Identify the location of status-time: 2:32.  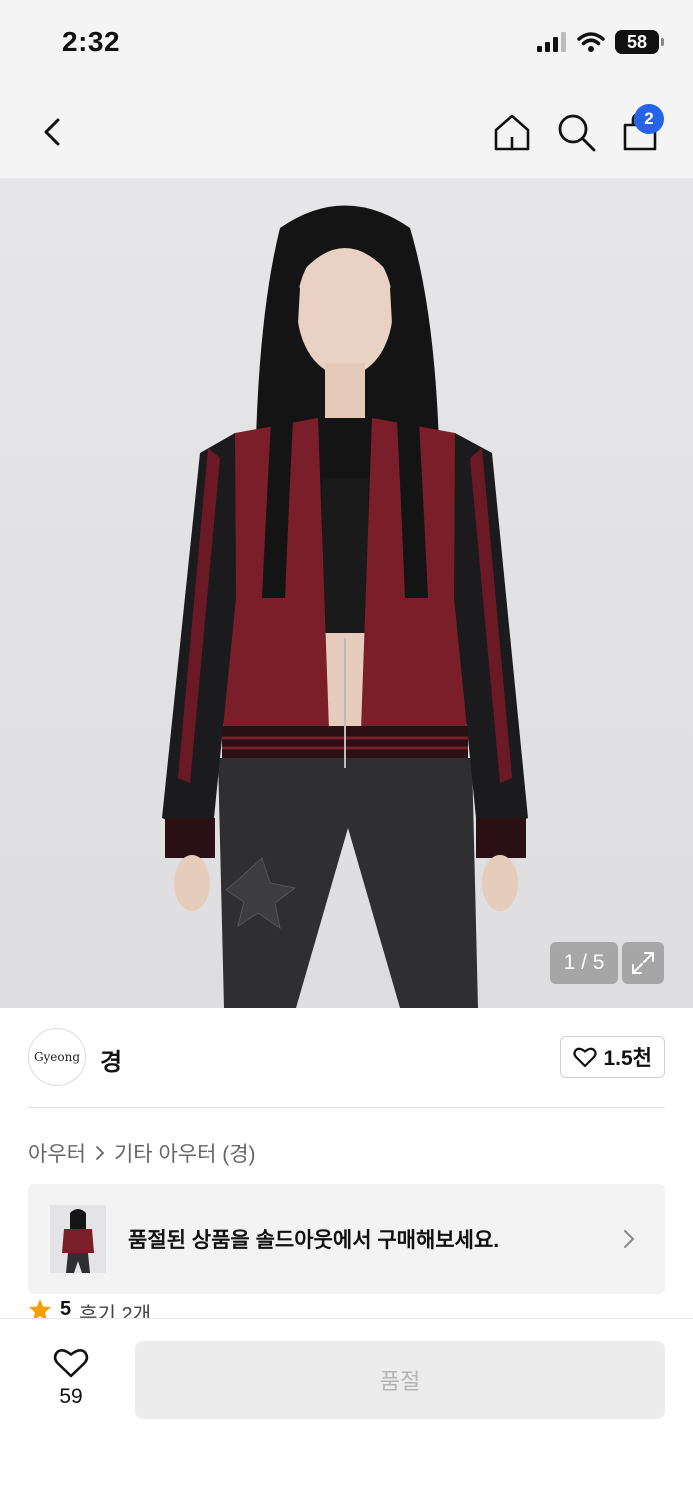
(91, 41).